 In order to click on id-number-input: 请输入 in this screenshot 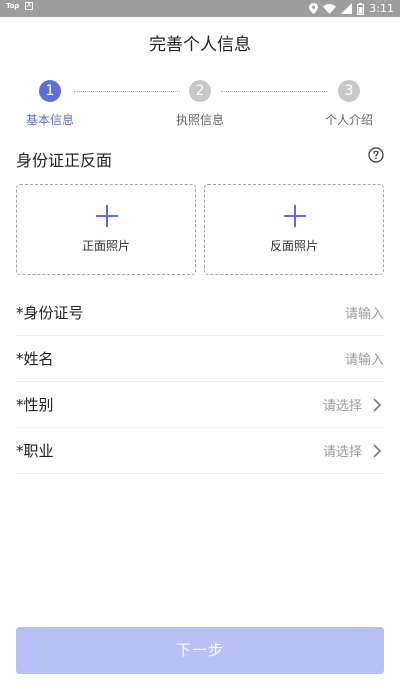, I will do `click(364, 312)`.